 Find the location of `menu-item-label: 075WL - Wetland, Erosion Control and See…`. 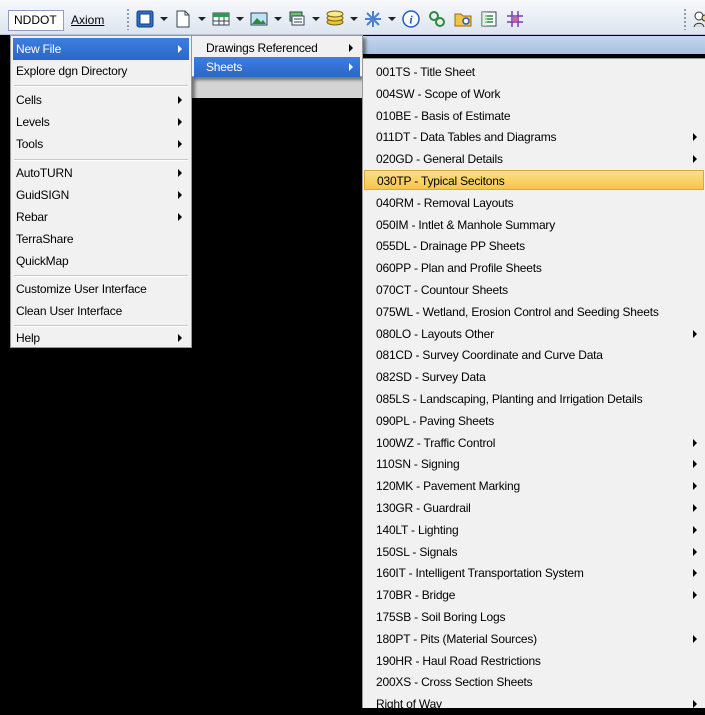

menu-item-label: 075WL - Wetland, Erosion Control and See… is located at coordinates (517, 311).